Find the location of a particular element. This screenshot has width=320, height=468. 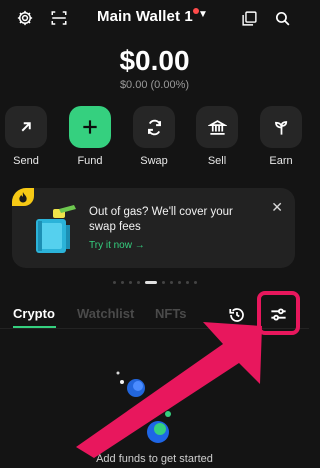

plus-icon is located at coordinates (90, 127).